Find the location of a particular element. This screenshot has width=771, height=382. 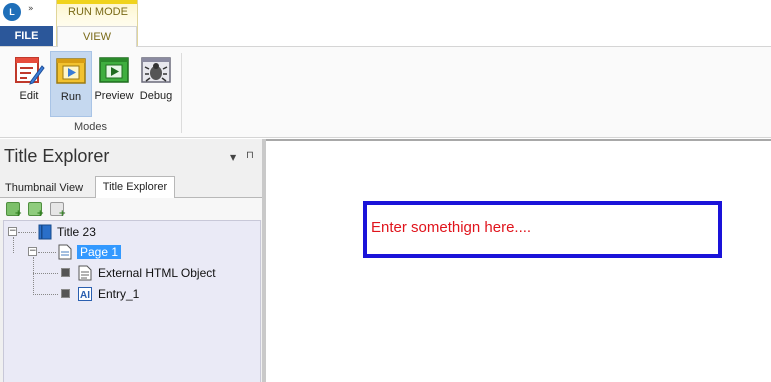

add-chapter-icon is located at coordinates (36, 210).